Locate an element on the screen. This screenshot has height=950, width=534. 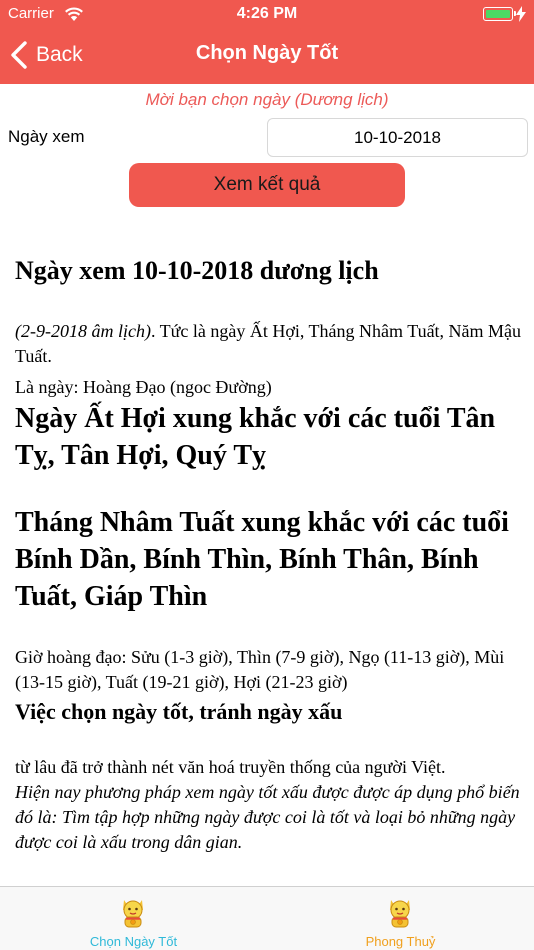
tab-choose-good-day: Chọn Ngày Tốt is located at coordinates (133, 918).